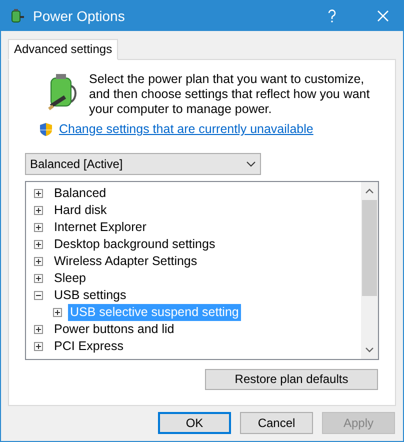 The image size is (404, 442). What do you see at coordinates (100, 227) in the screenshot?
I see `tree-item: Internet Explorer` at bounding box center [100, 227].